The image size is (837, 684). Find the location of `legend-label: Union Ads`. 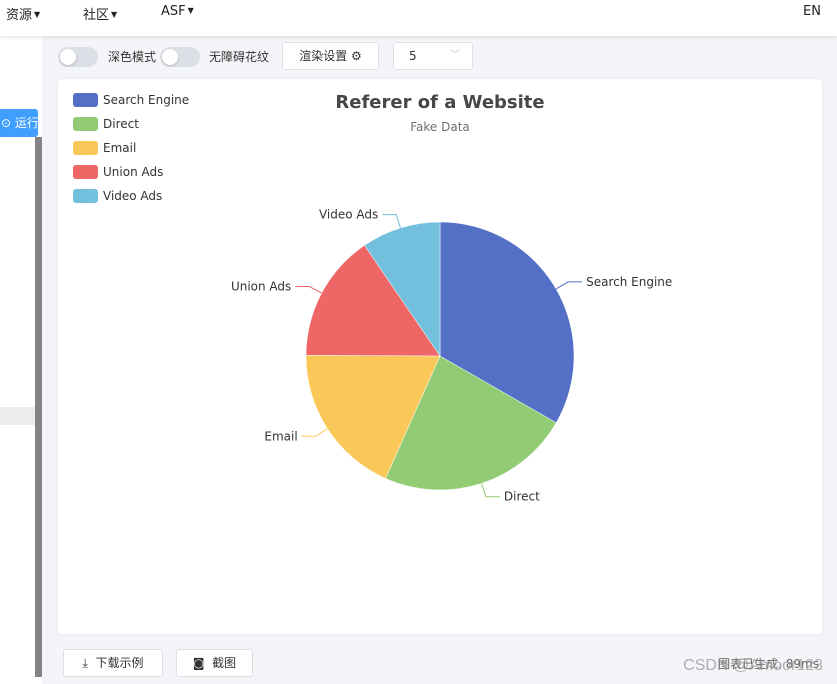

legend-label: Union Ads is located at coordinates (133, 172).